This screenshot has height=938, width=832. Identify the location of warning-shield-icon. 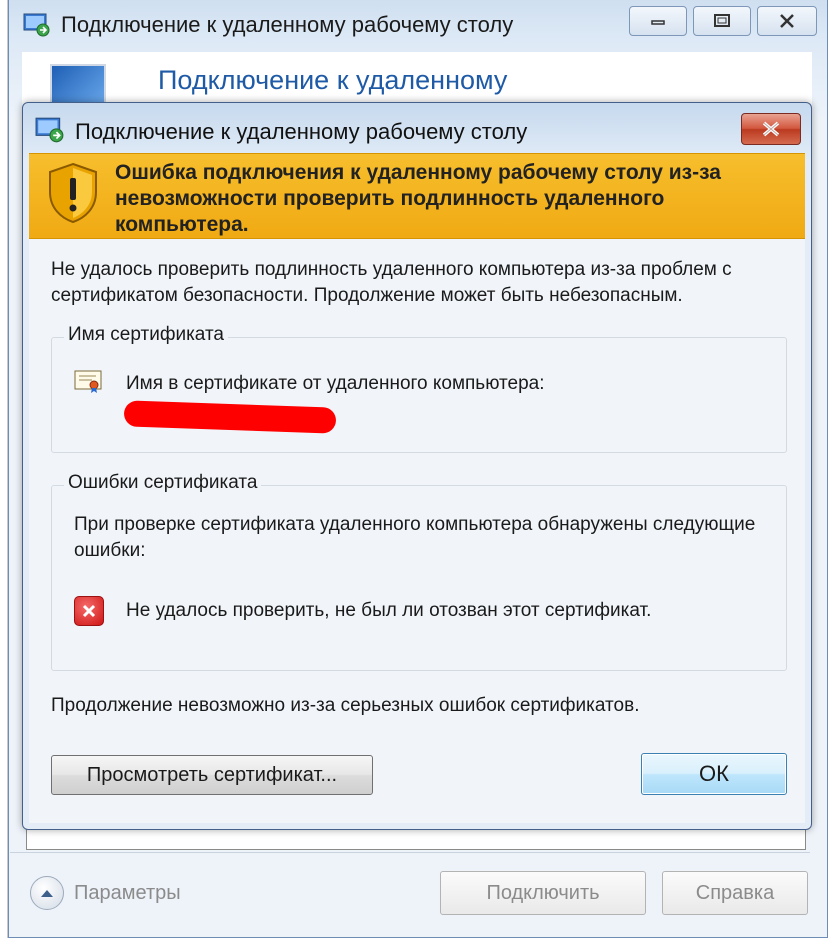
(73, 195).